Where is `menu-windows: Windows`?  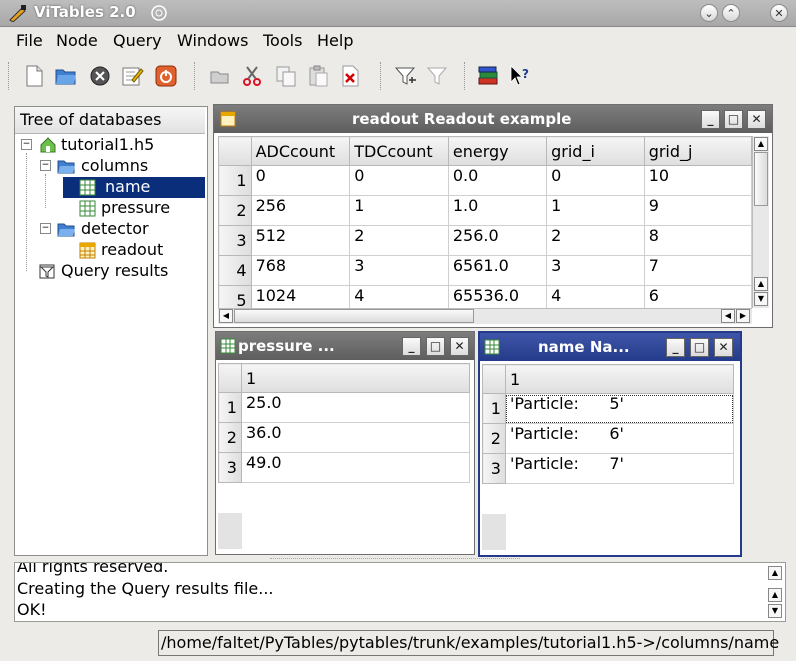 menu-windows: Windows is located at coordinates (212, 40).